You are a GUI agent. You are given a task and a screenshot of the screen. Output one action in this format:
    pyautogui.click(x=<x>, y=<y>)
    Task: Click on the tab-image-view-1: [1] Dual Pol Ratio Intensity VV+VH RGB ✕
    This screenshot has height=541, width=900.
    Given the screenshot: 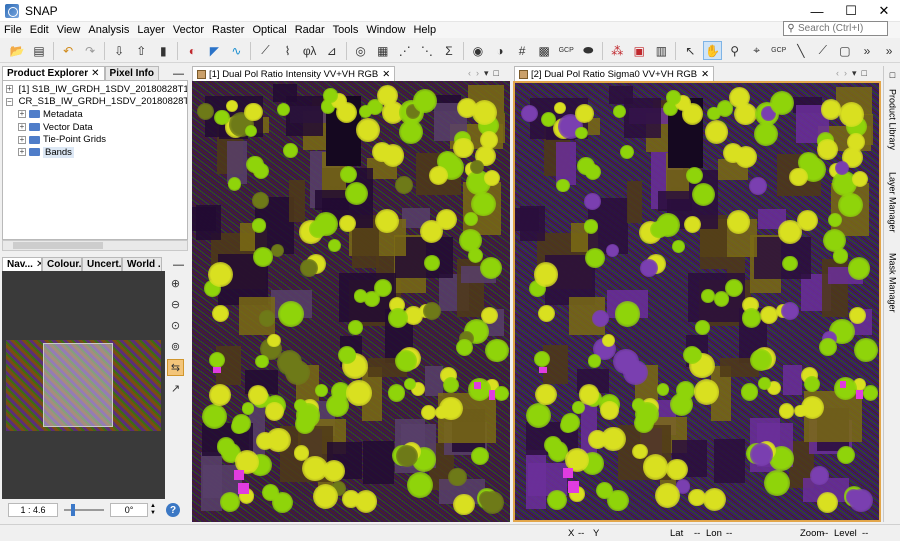 What is the action you would take?
    pyautogui.click(x=294, y=73)
    